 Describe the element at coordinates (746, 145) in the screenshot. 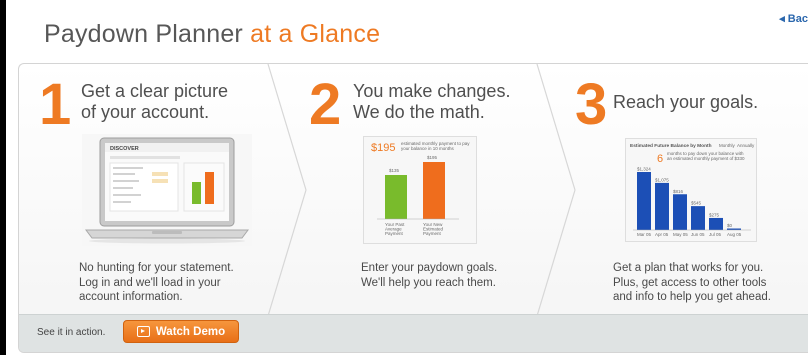

I see `thumb3-toggle-annually: Annually` at that location.